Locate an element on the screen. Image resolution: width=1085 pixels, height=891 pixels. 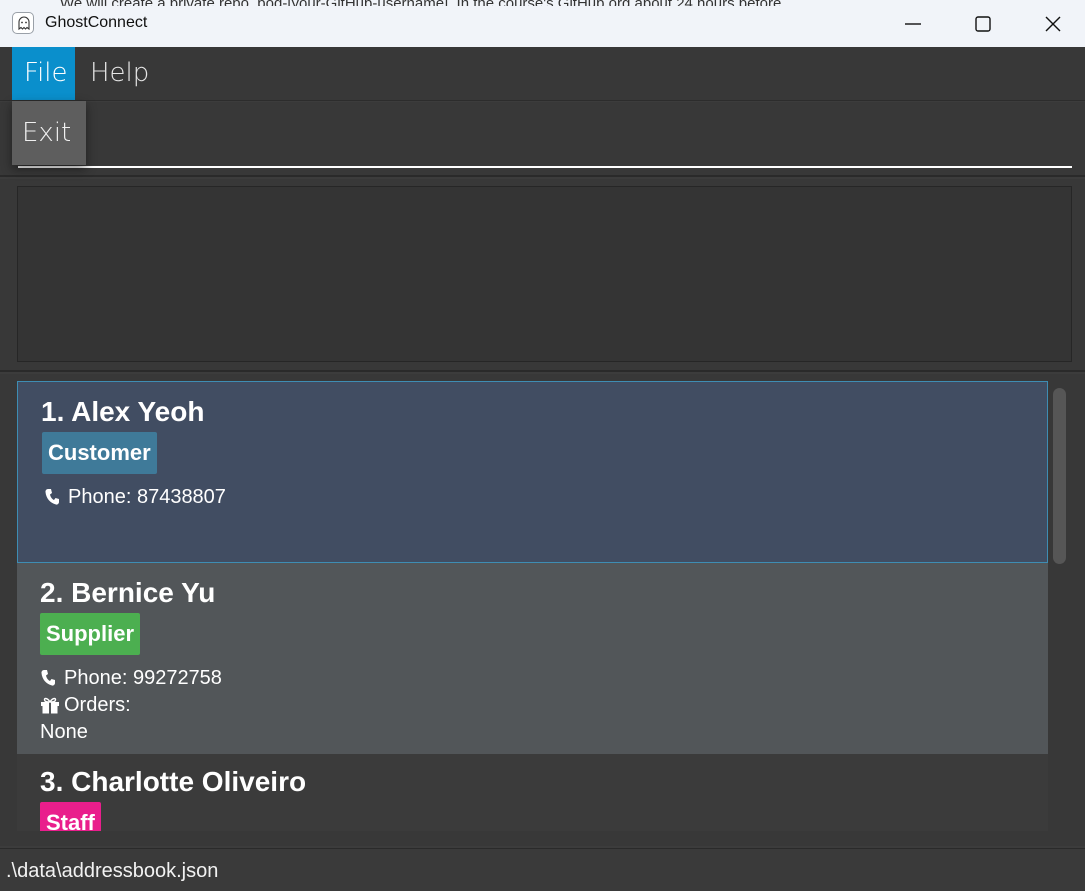
tag-staff: Staff is located at coordinates (70, 816).